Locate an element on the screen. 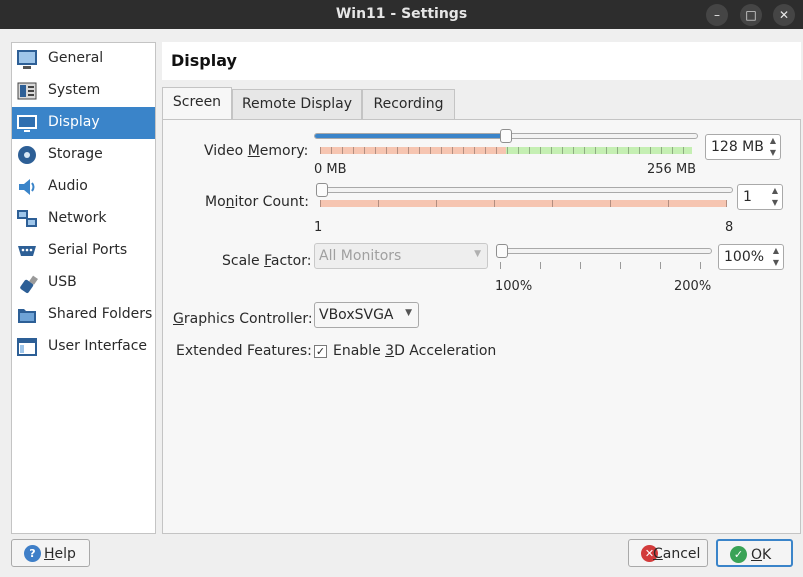 The image size is (803, 577). sidebar-item-label: System is located at coordinates (74, 90).